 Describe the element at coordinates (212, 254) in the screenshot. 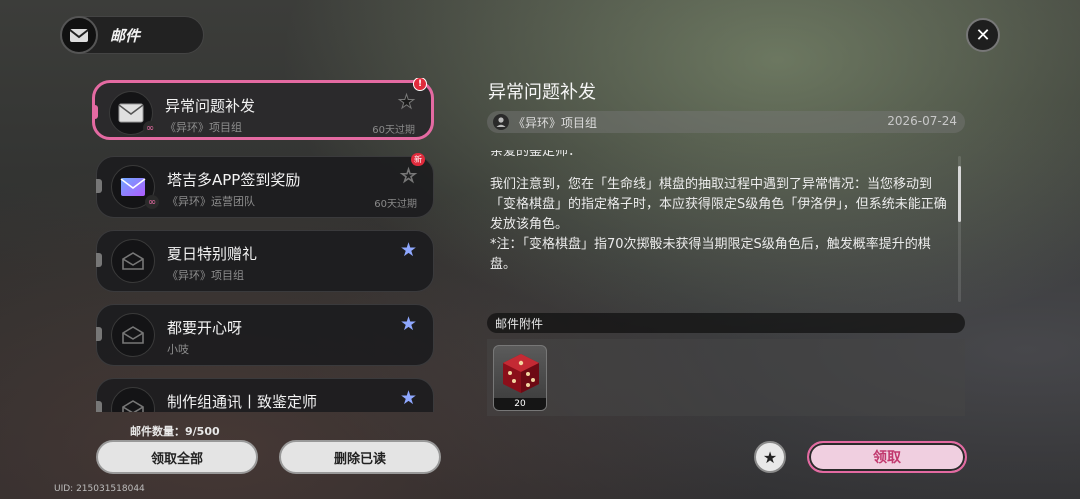

I see `mail-title: 夏日特别赠礼` at that location.